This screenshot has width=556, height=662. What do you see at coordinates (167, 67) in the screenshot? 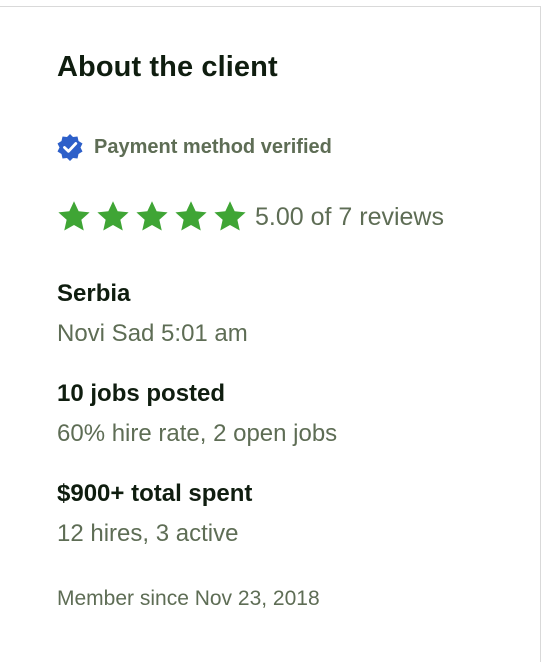
I see `panel-title: About the client` at bounding box center [167, 67].